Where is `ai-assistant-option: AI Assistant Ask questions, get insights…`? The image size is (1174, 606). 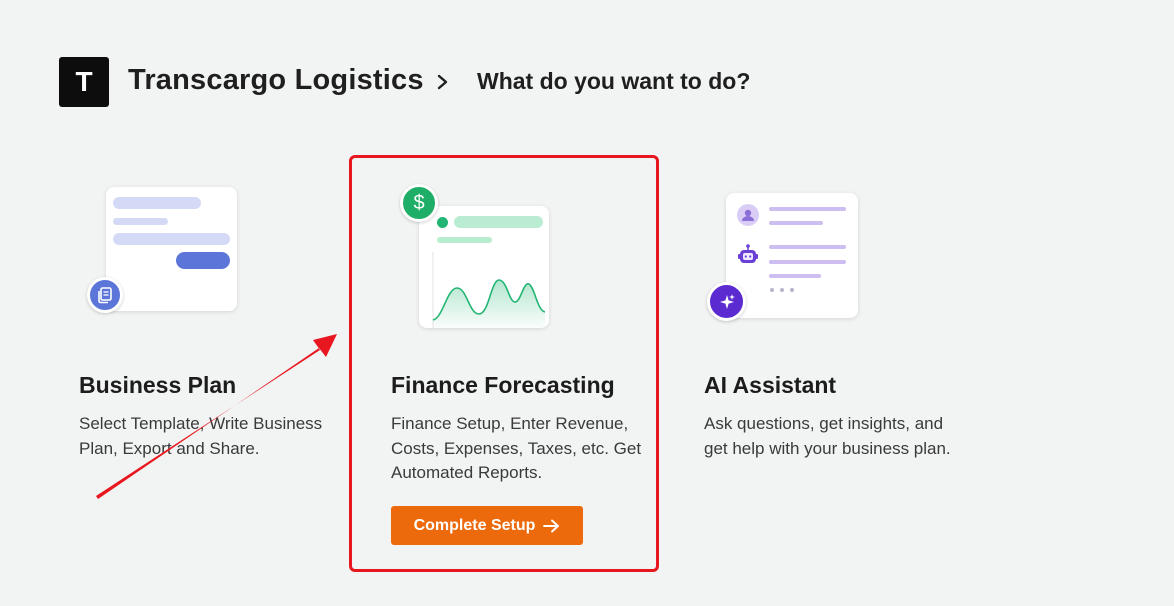 ai-assistant-option: AI Assistant Ask questions, get insights… is located at coordinates (835, 320).